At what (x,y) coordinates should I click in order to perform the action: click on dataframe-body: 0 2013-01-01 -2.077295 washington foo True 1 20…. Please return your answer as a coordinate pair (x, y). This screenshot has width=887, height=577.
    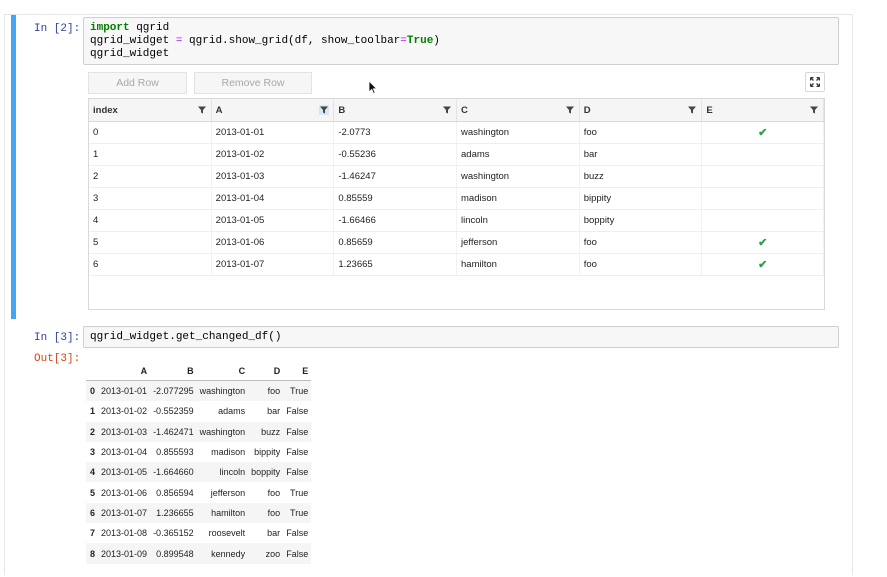
    Looking at the image, I should click on (199, 472).